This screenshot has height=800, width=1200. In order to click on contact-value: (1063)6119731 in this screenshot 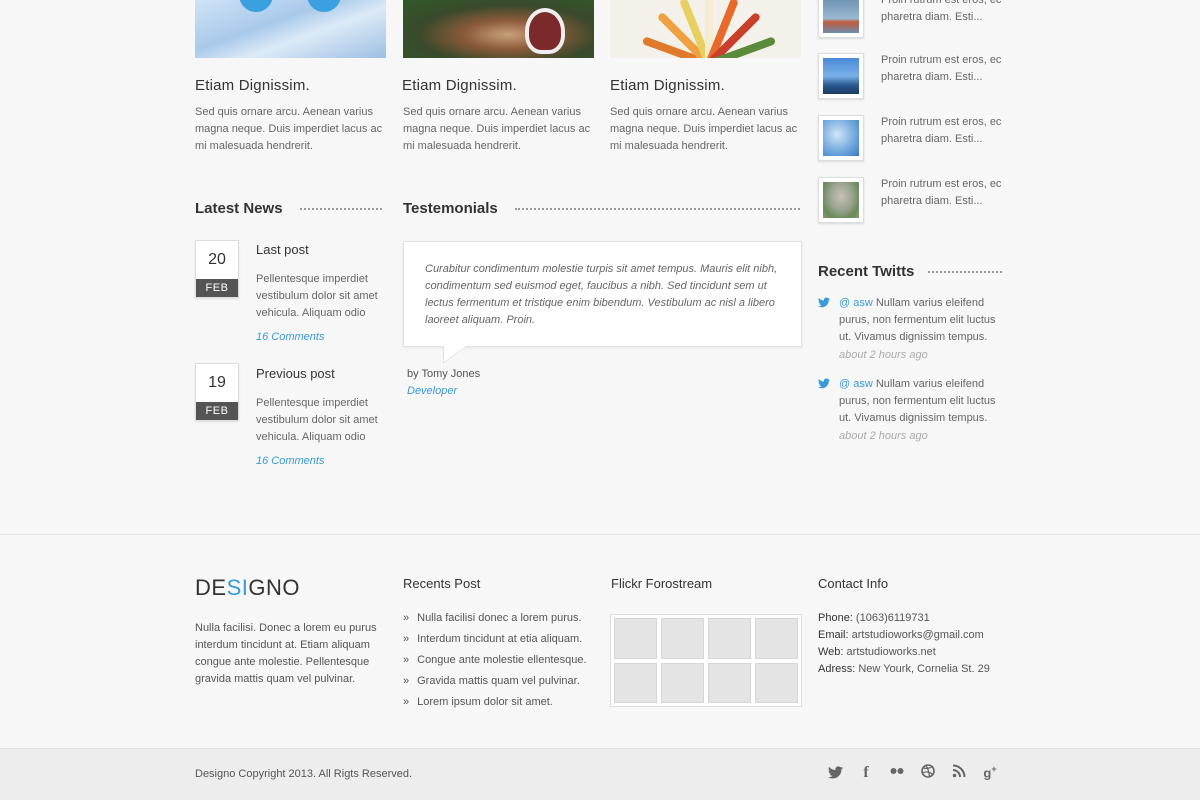, I will do `click(891, 618)`.